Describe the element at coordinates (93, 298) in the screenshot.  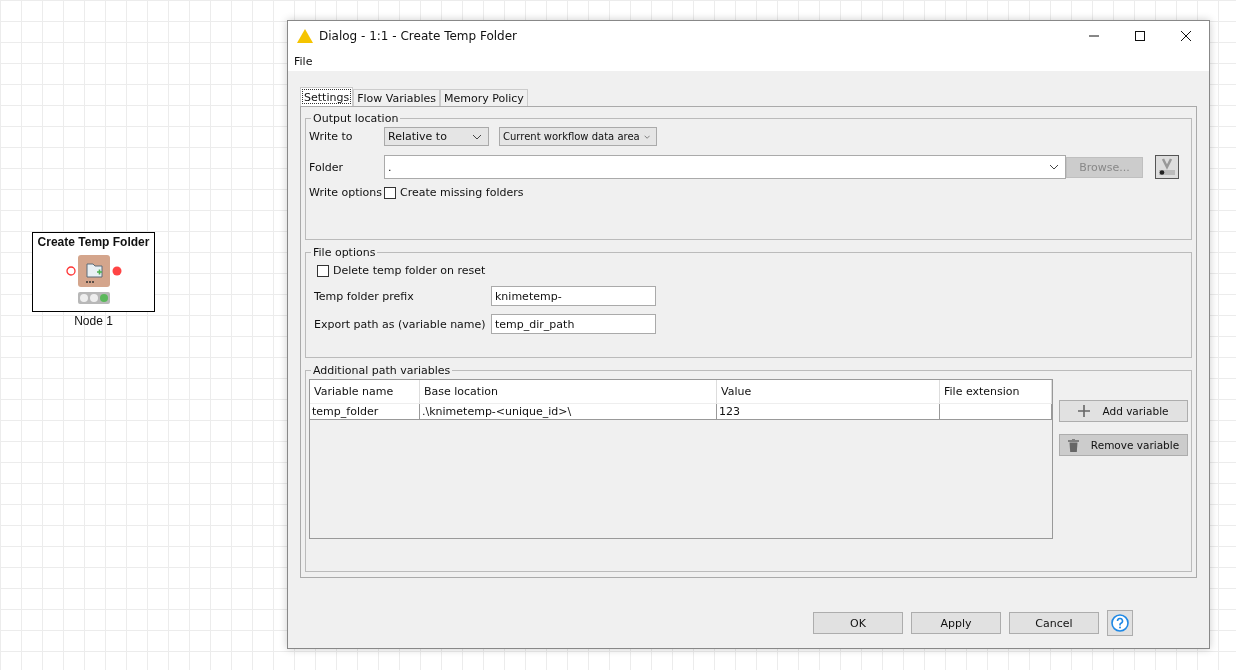
I see `status-light-icon` at that location.